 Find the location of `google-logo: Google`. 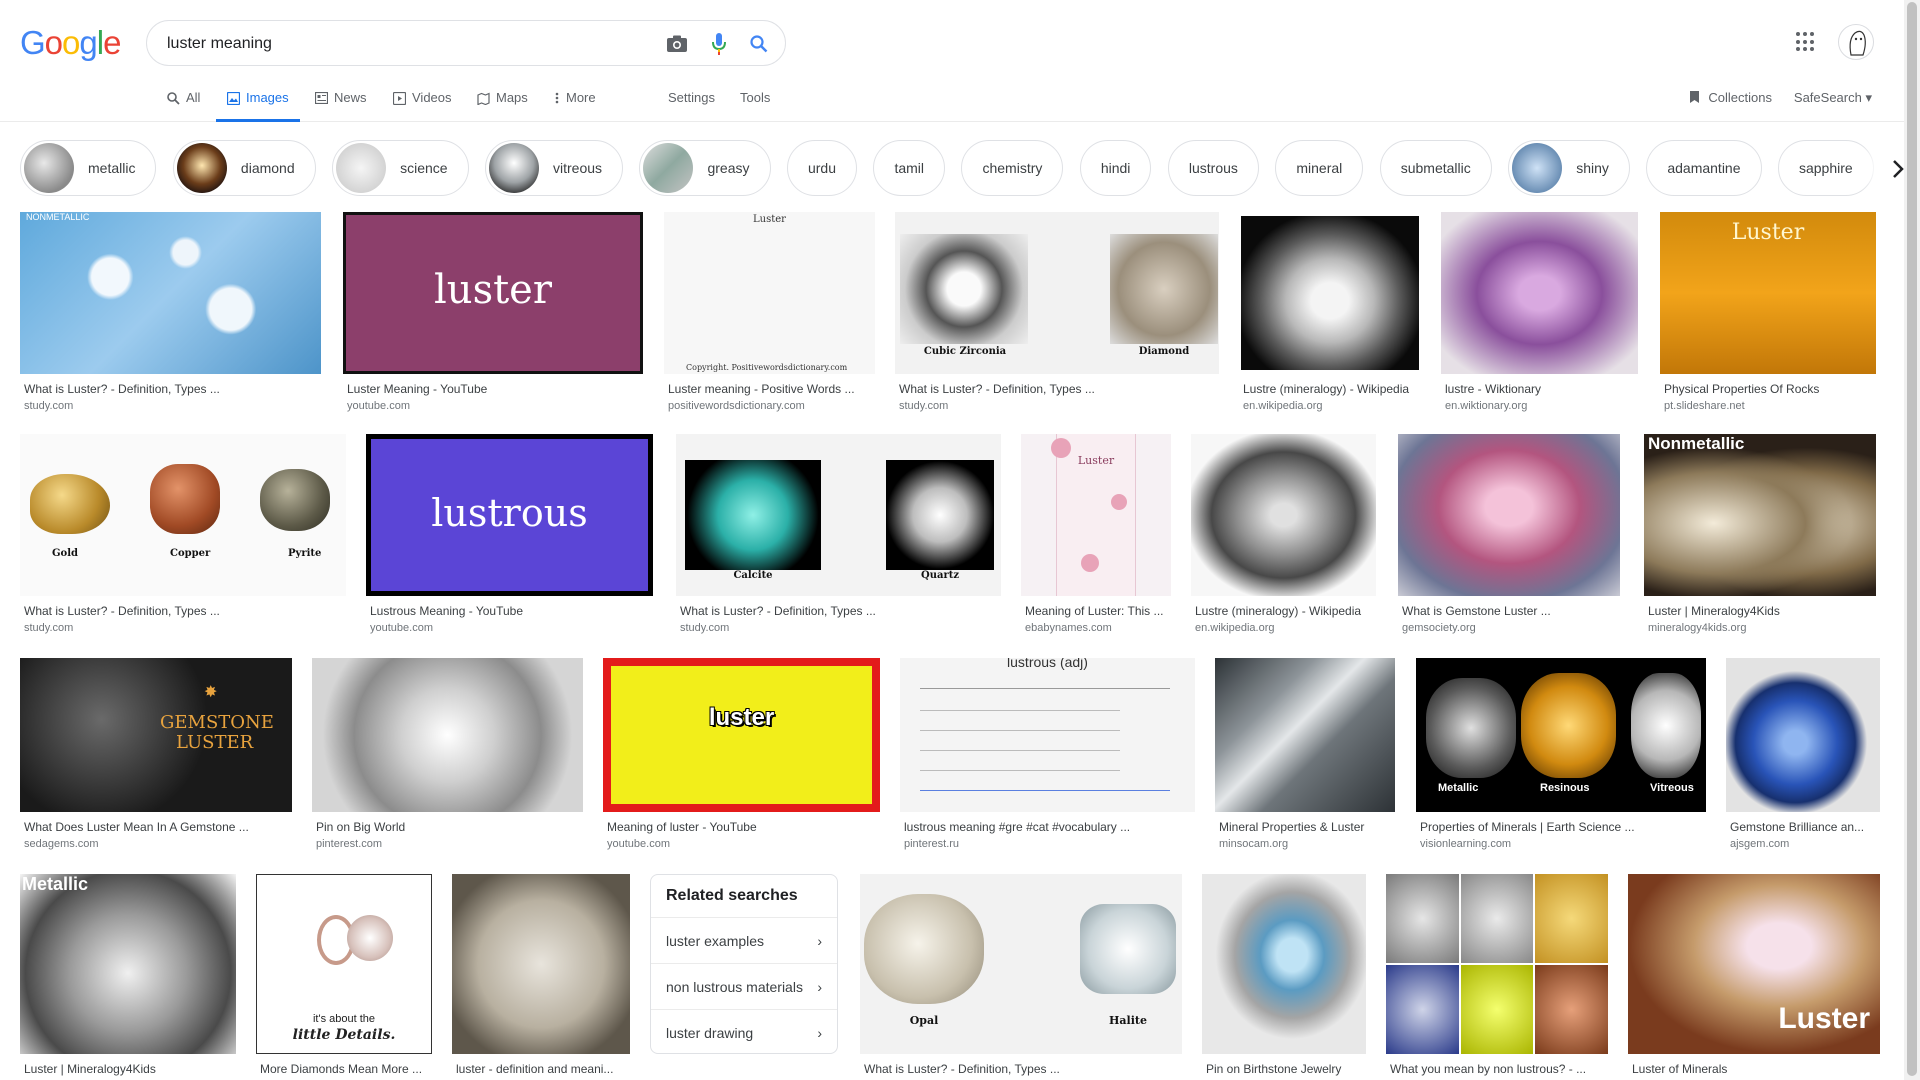

google-logo: Google is located at coordinates (70, 43).